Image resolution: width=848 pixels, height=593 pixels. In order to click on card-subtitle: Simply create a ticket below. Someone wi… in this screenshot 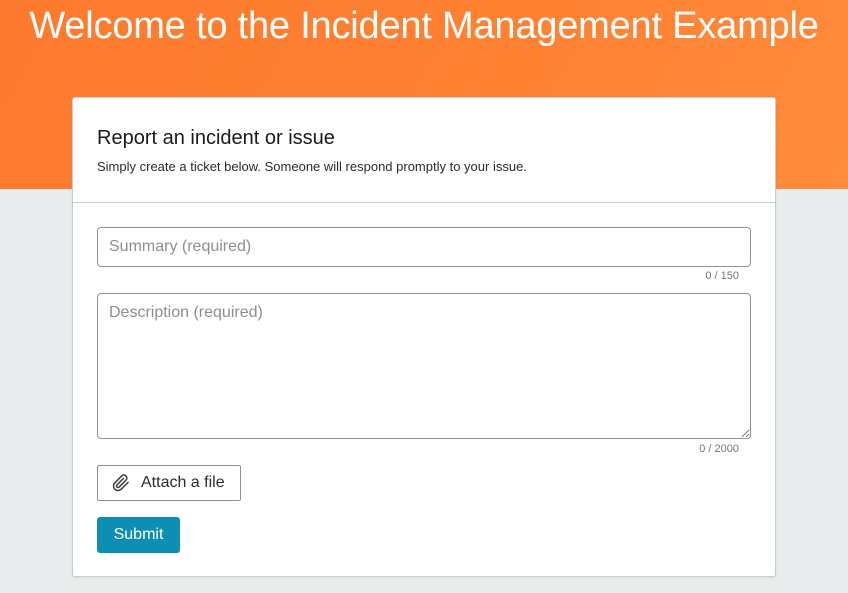, I will do `click(312, 166)`.